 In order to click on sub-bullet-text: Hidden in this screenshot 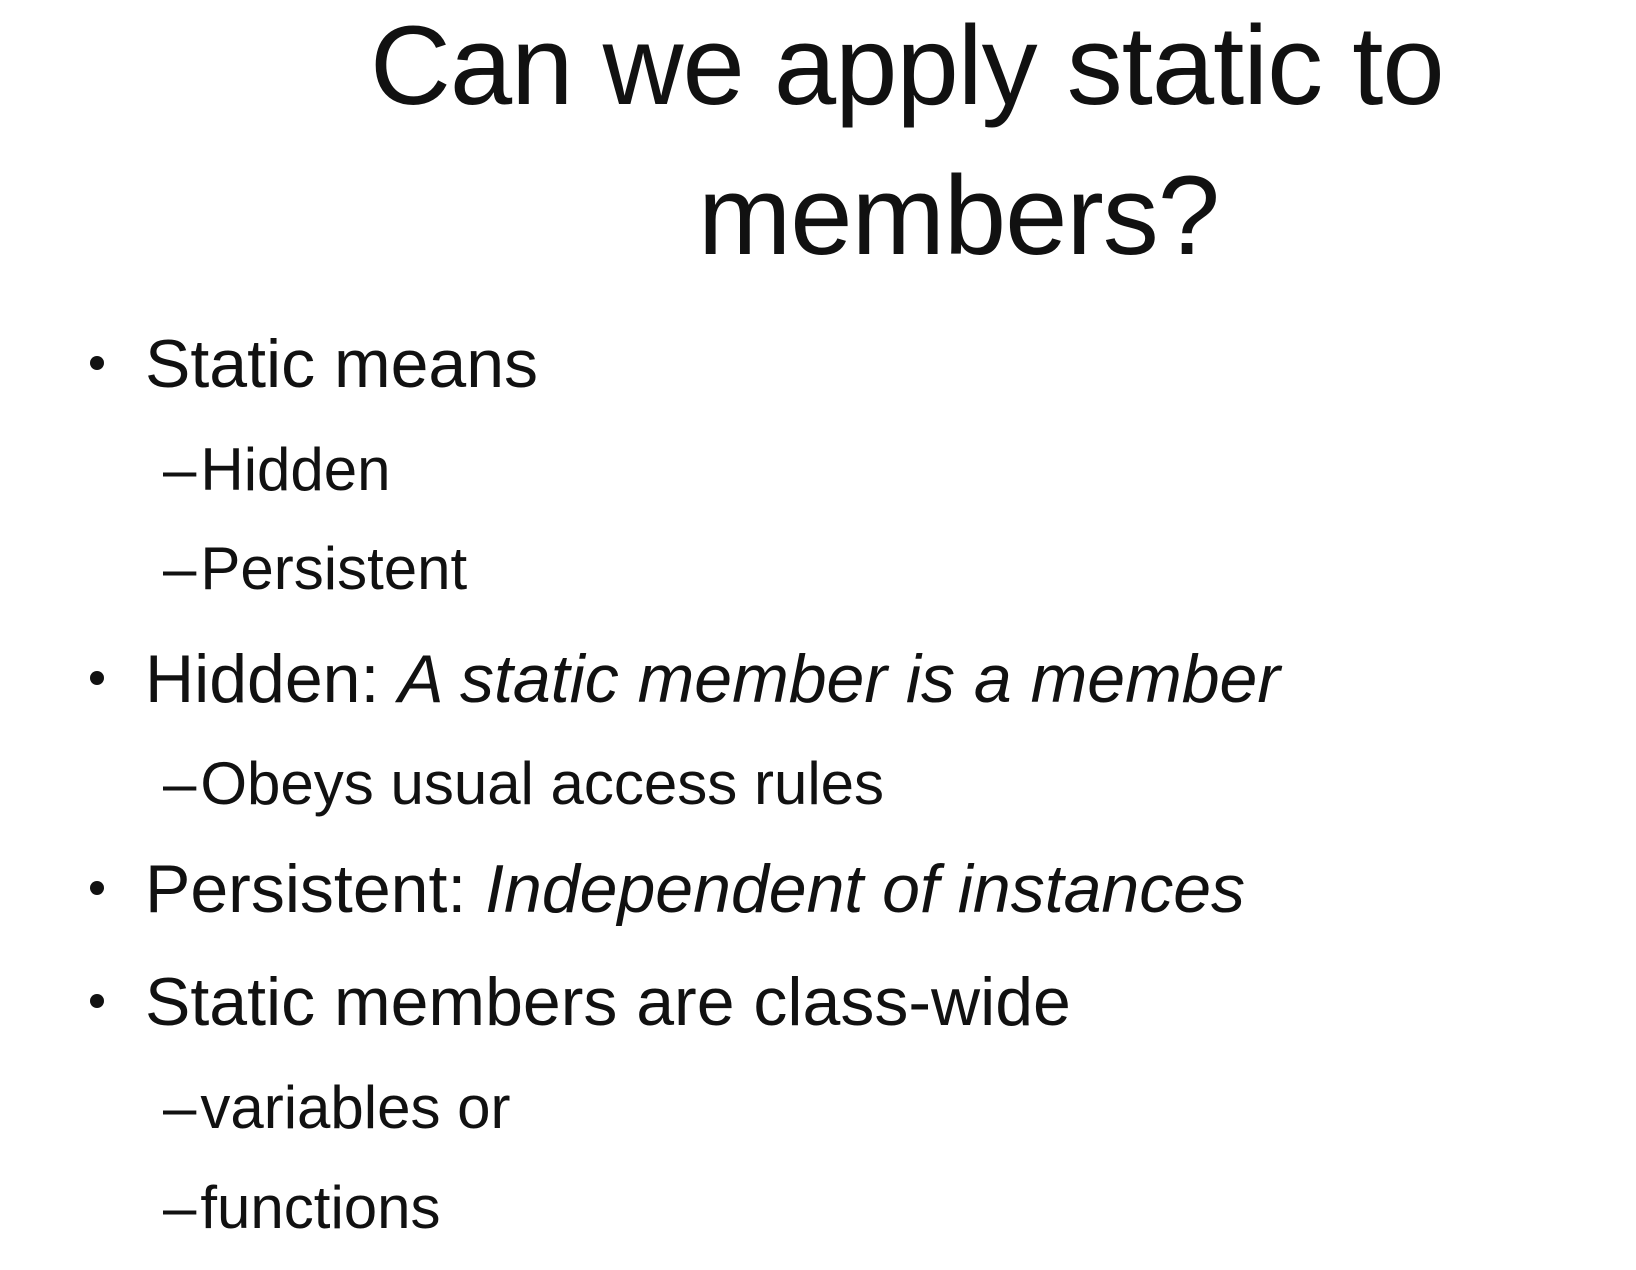, I will do `click(295, 469)`.